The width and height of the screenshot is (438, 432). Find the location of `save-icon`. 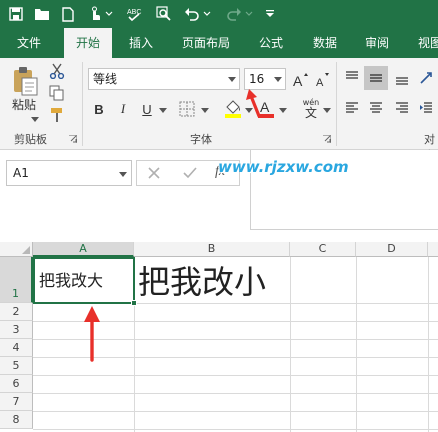

save-icon is located at coordinates (16, 14).